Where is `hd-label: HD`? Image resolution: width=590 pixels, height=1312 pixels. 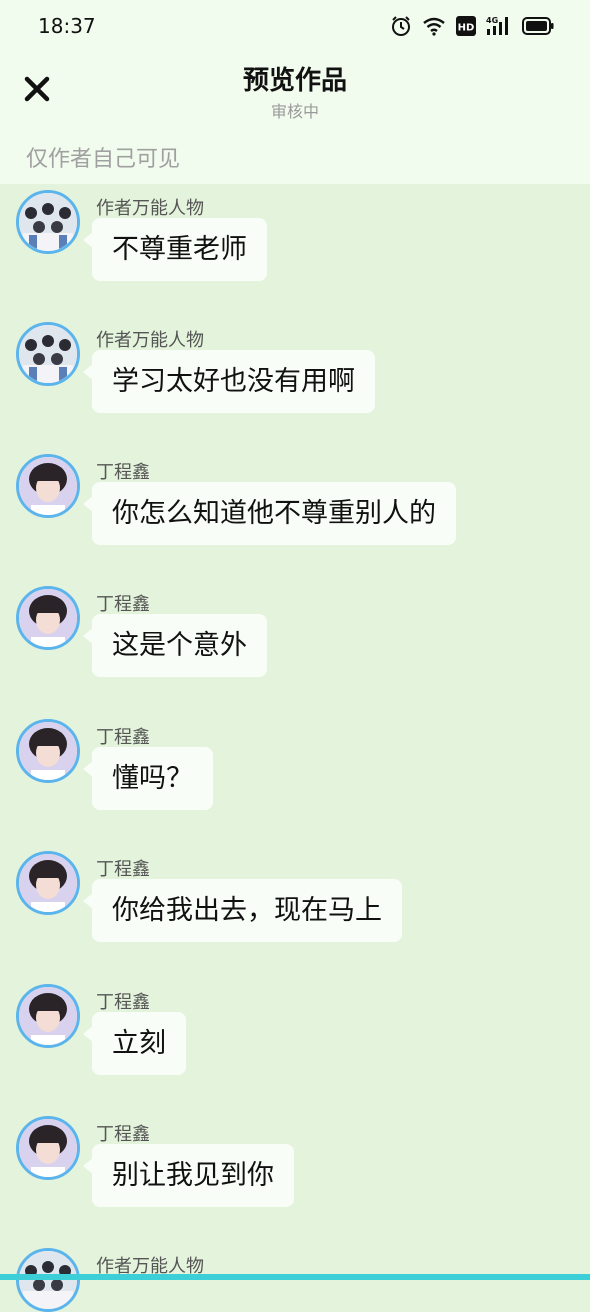 hd-label: HD is located at coordinates (466, 28).